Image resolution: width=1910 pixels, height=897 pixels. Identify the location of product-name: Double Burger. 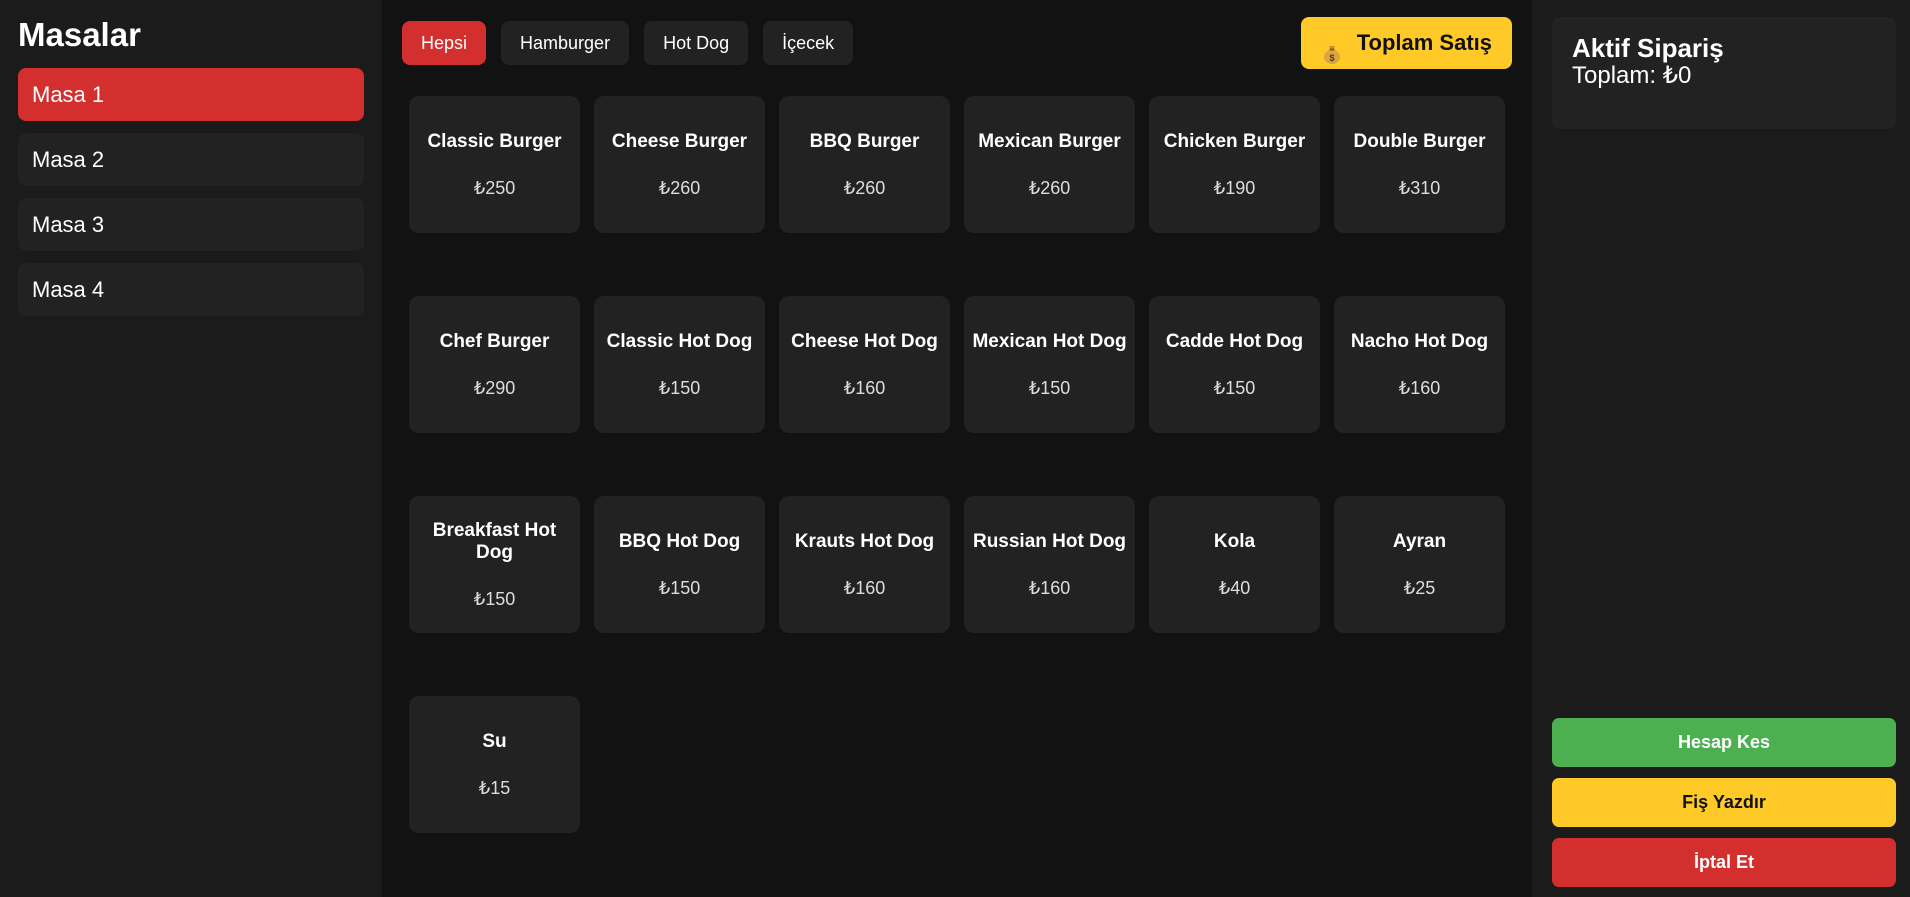
(1419, 141).